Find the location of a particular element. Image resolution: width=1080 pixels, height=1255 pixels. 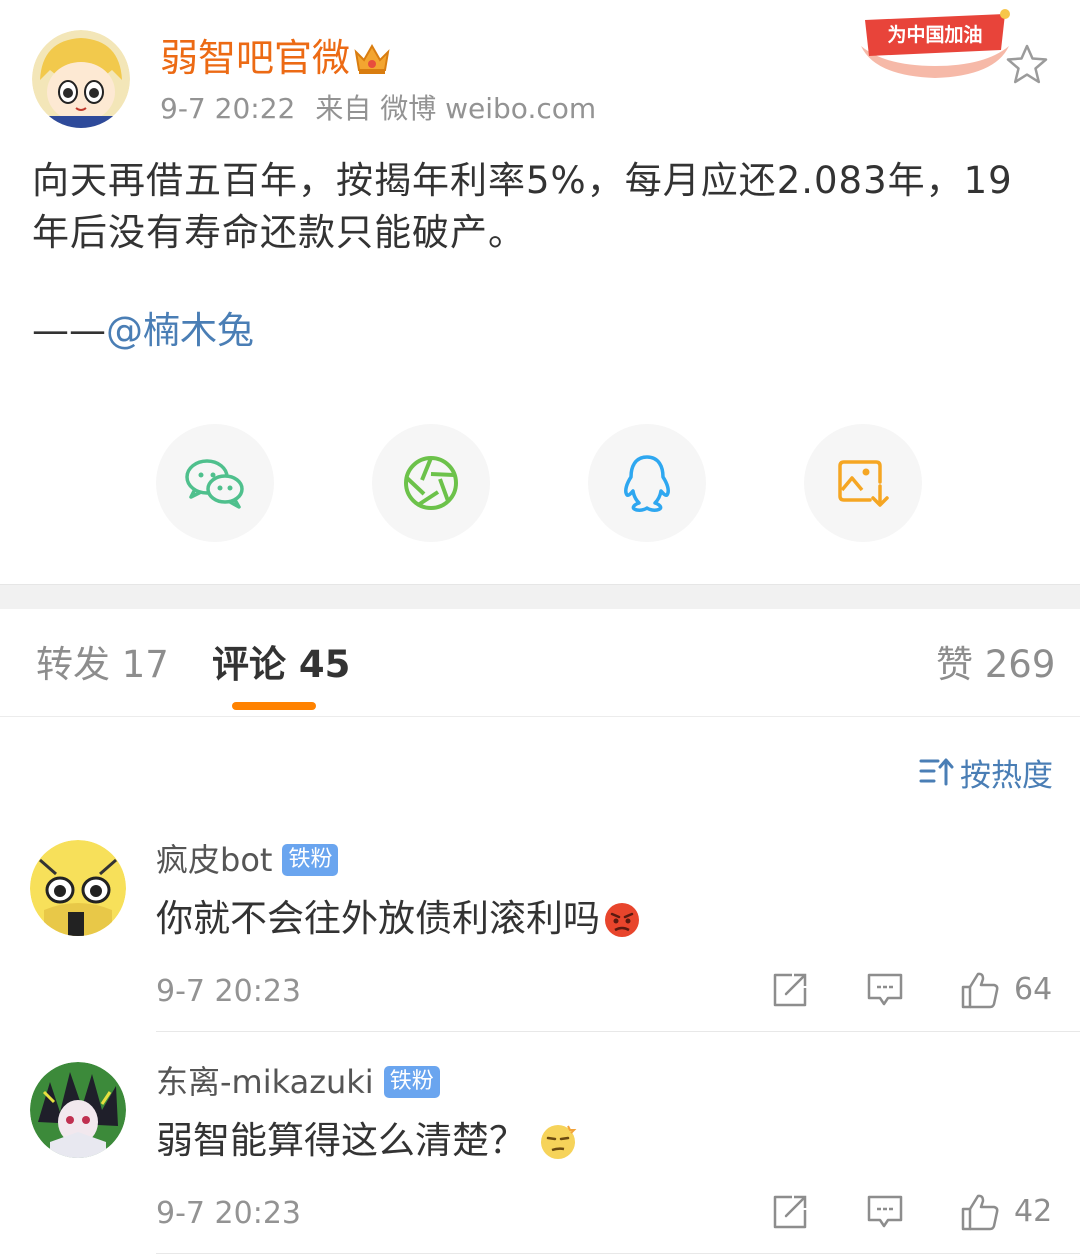

tab-repost: 转发 17 is located at coordinates (102, 665).